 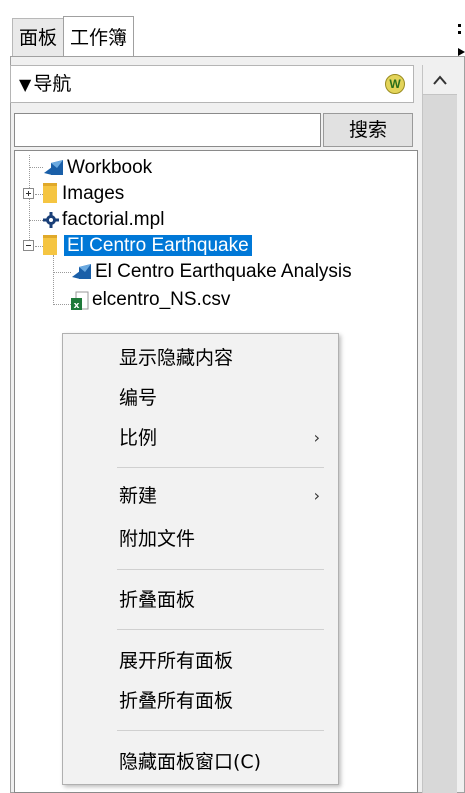 I want to click on tree-item-label: Images, so click(x=93, y=193).